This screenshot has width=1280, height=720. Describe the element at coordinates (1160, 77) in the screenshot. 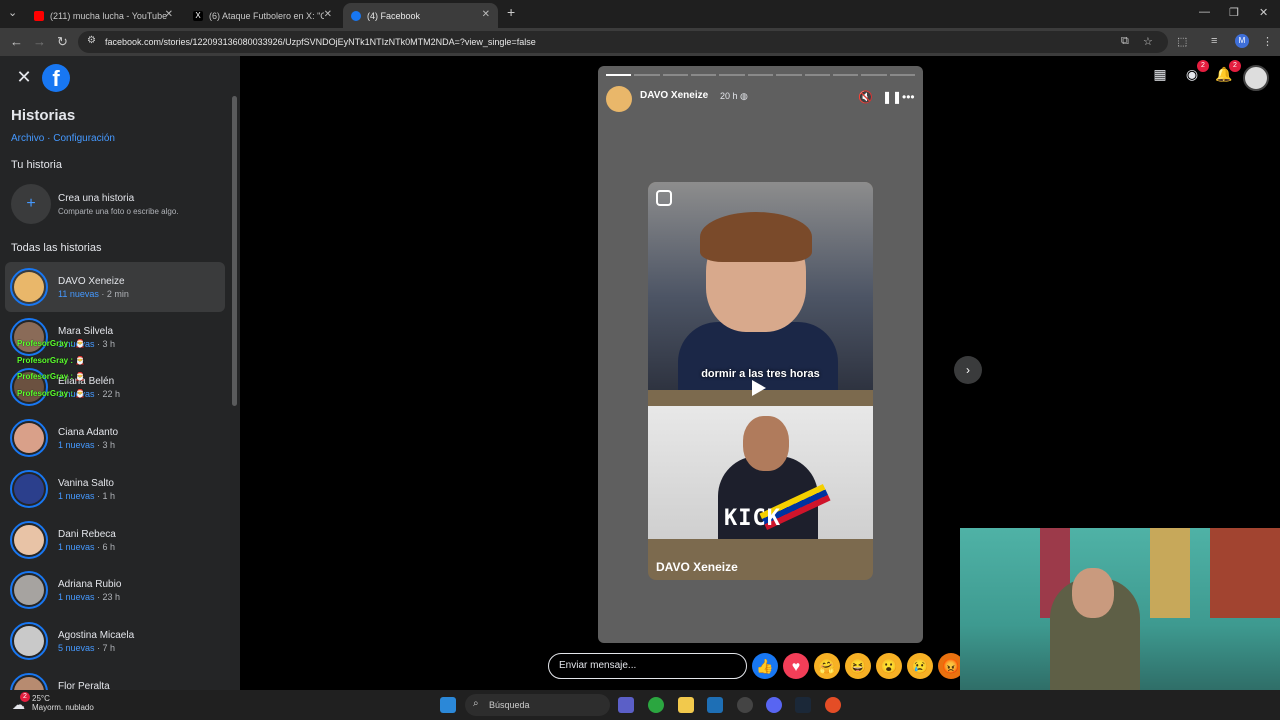

I see `menu-grid-icon: ▦` at that location.